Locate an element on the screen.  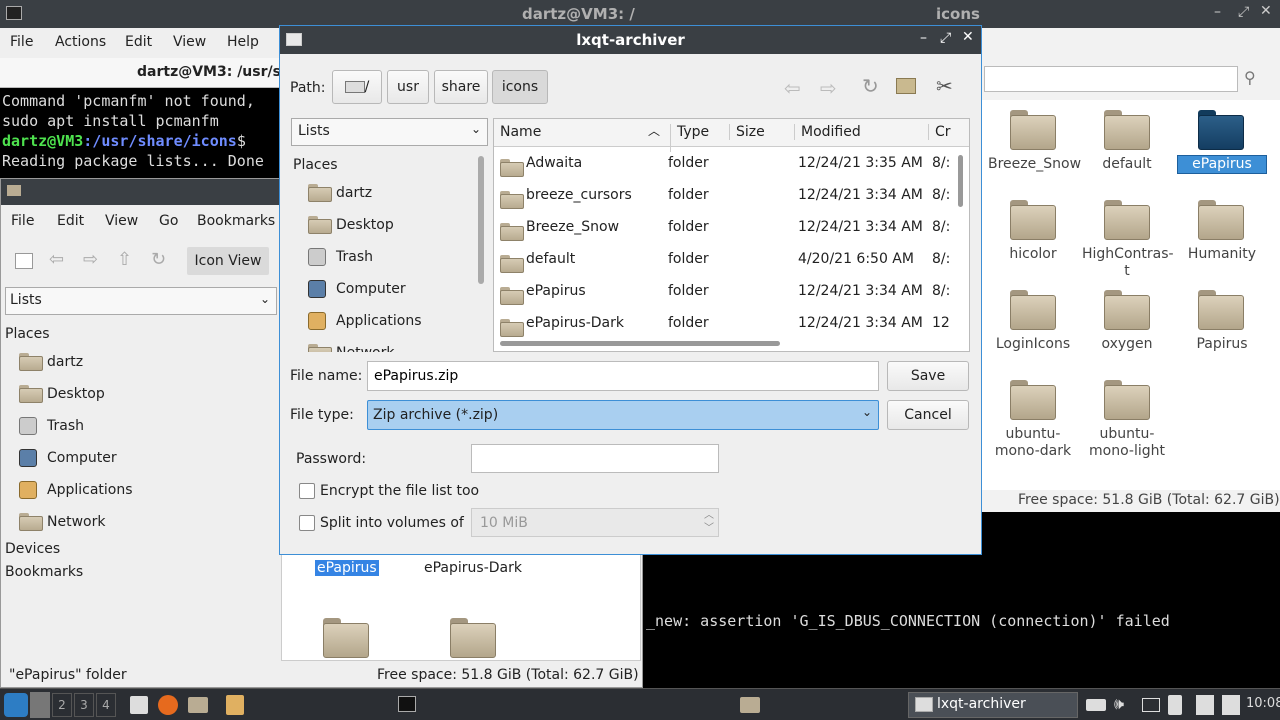
fm-devices-label: Devices is located at coordinates (32, 549).